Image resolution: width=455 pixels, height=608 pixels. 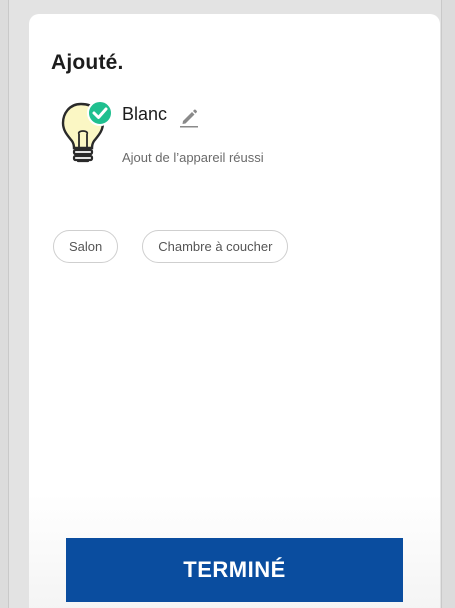 I want to click on device-name: Blanc, so click(x=145, y=114).